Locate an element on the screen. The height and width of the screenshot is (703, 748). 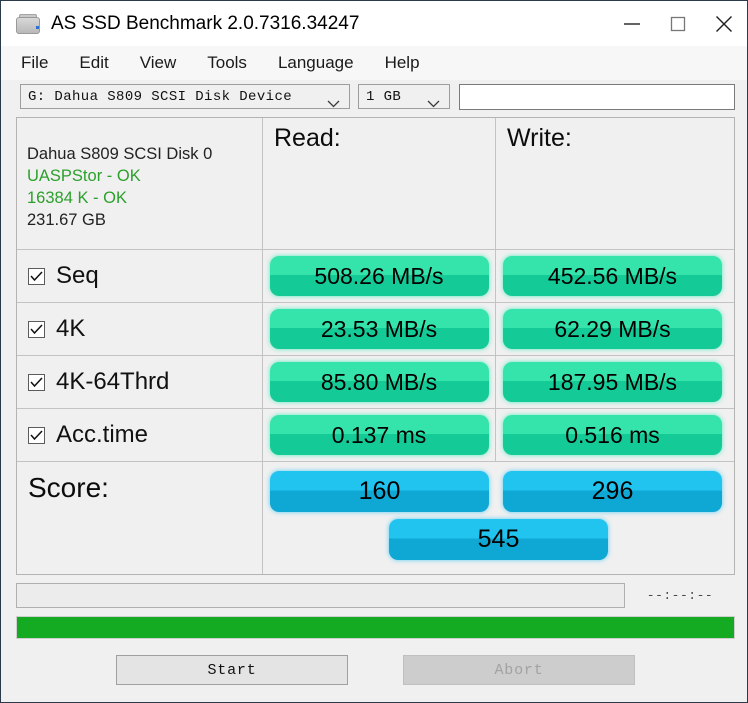
drive-select: G: Dahua S809 SCSI Disk Device is located at coordinates (185, 96).